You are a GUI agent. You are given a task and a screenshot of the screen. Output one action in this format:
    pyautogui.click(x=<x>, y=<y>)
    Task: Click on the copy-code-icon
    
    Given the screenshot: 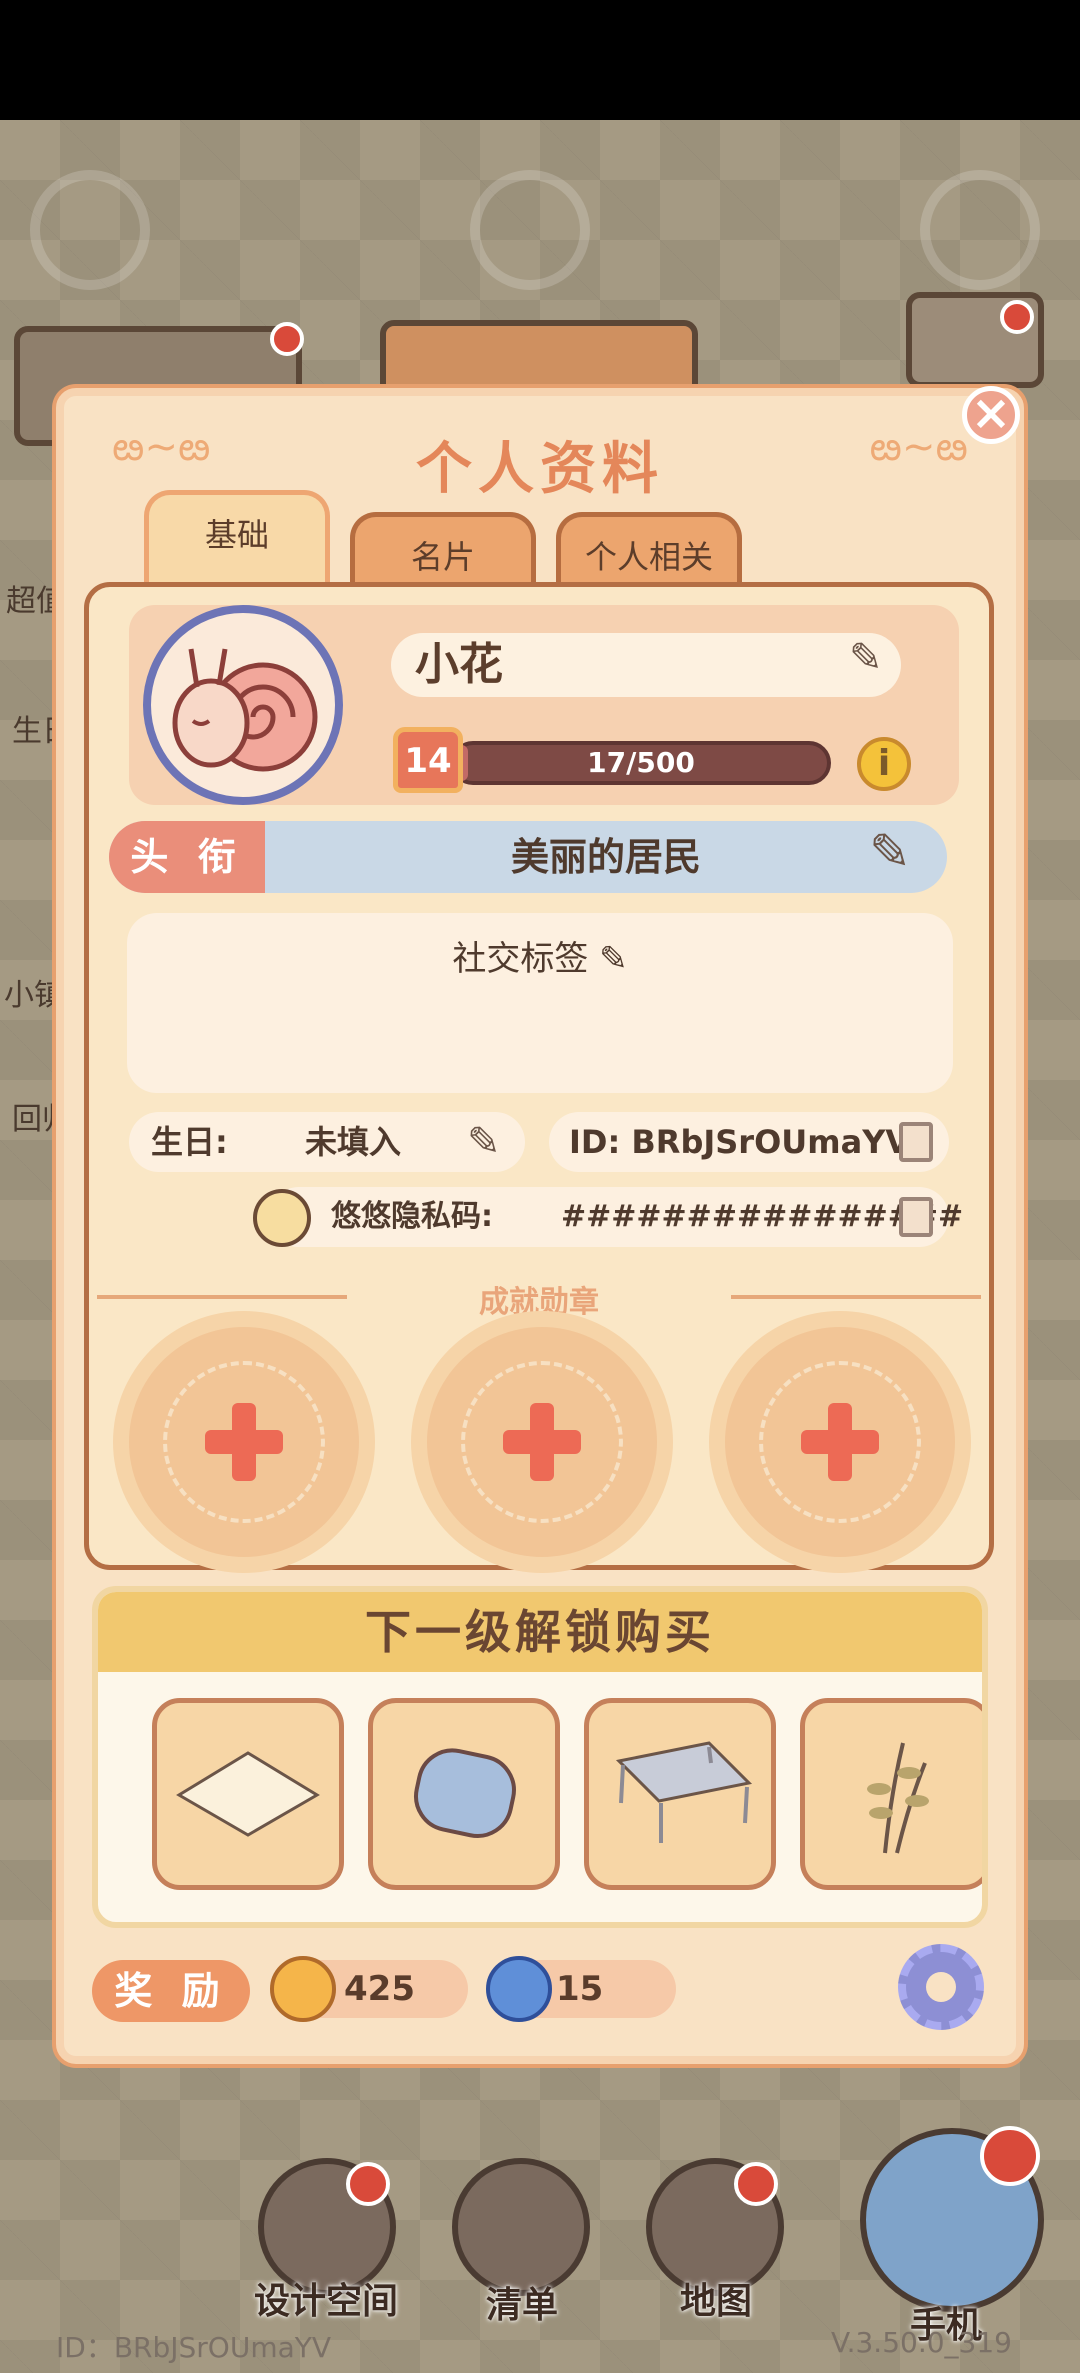 What is the action you would take?
    pyautogui.click(x=916, y=1217)
    